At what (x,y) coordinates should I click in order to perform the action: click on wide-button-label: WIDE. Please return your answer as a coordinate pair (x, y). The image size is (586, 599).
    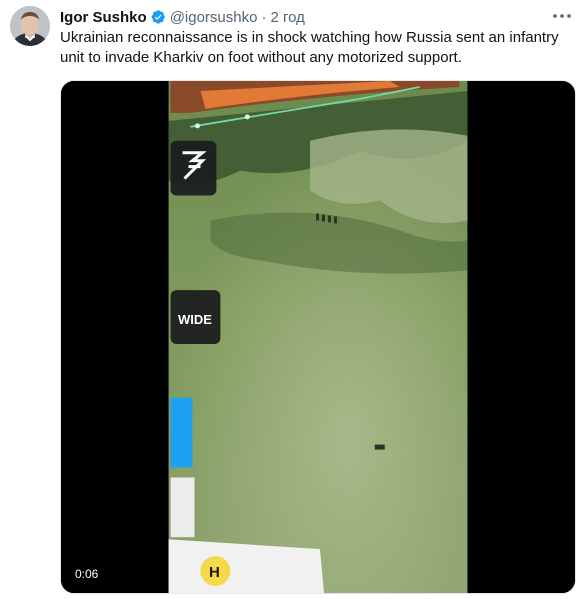
    Looking at the image, I should click on (195, 319).